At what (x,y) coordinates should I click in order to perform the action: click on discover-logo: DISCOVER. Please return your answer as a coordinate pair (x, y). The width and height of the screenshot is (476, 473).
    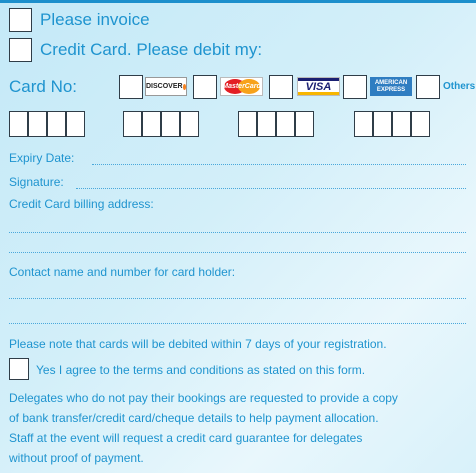
    Looking at the image, I should click on (166, 86).